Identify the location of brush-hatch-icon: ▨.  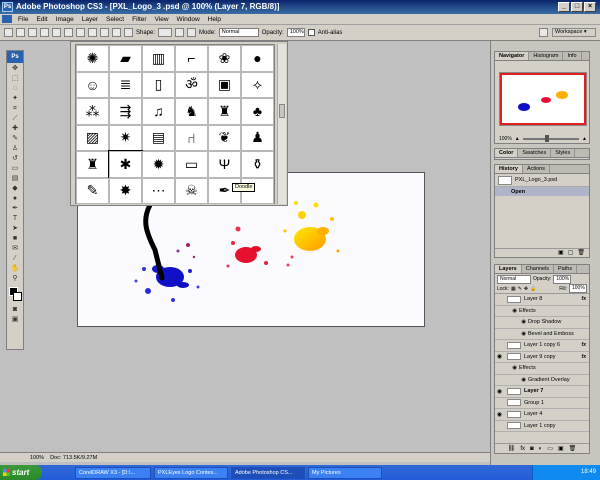
(92, 137).